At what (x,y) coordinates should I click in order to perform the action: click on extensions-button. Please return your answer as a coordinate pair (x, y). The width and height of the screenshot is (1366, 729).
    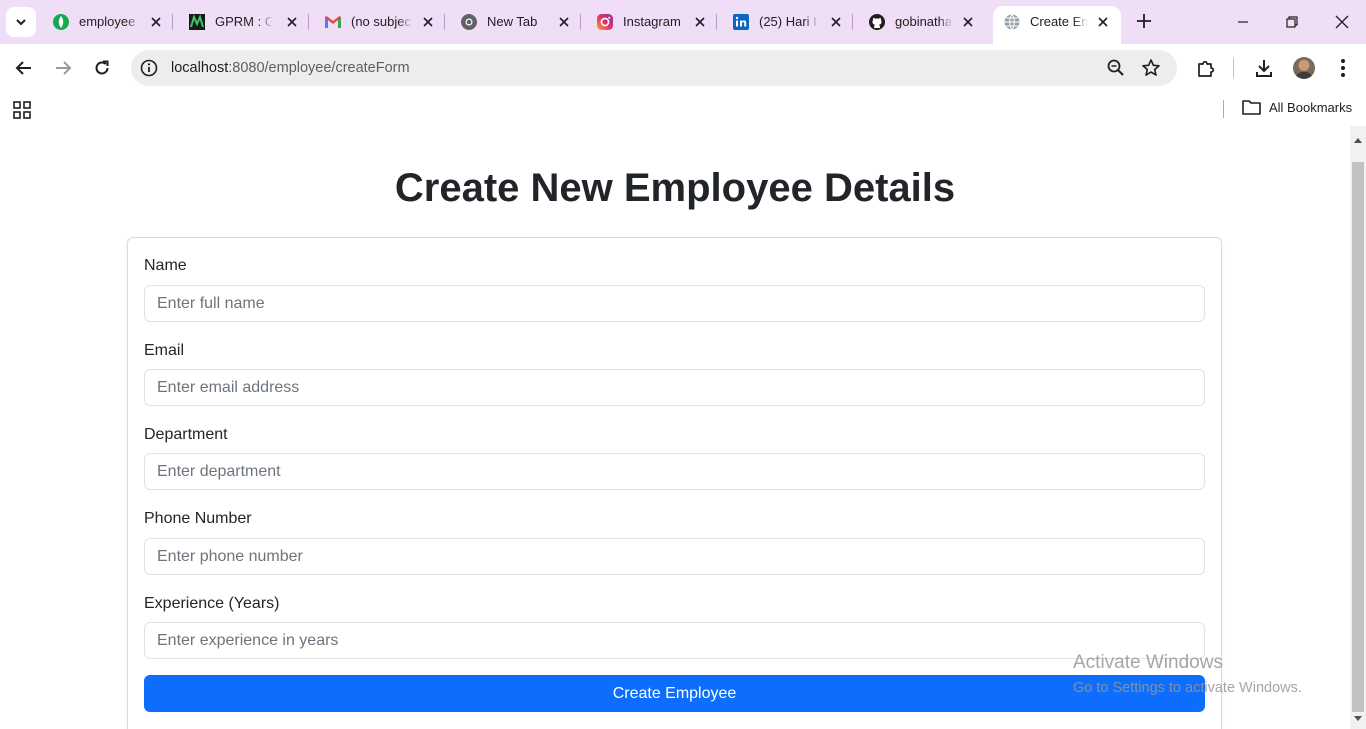
    Looking at the image, I should click on (1206, 68).